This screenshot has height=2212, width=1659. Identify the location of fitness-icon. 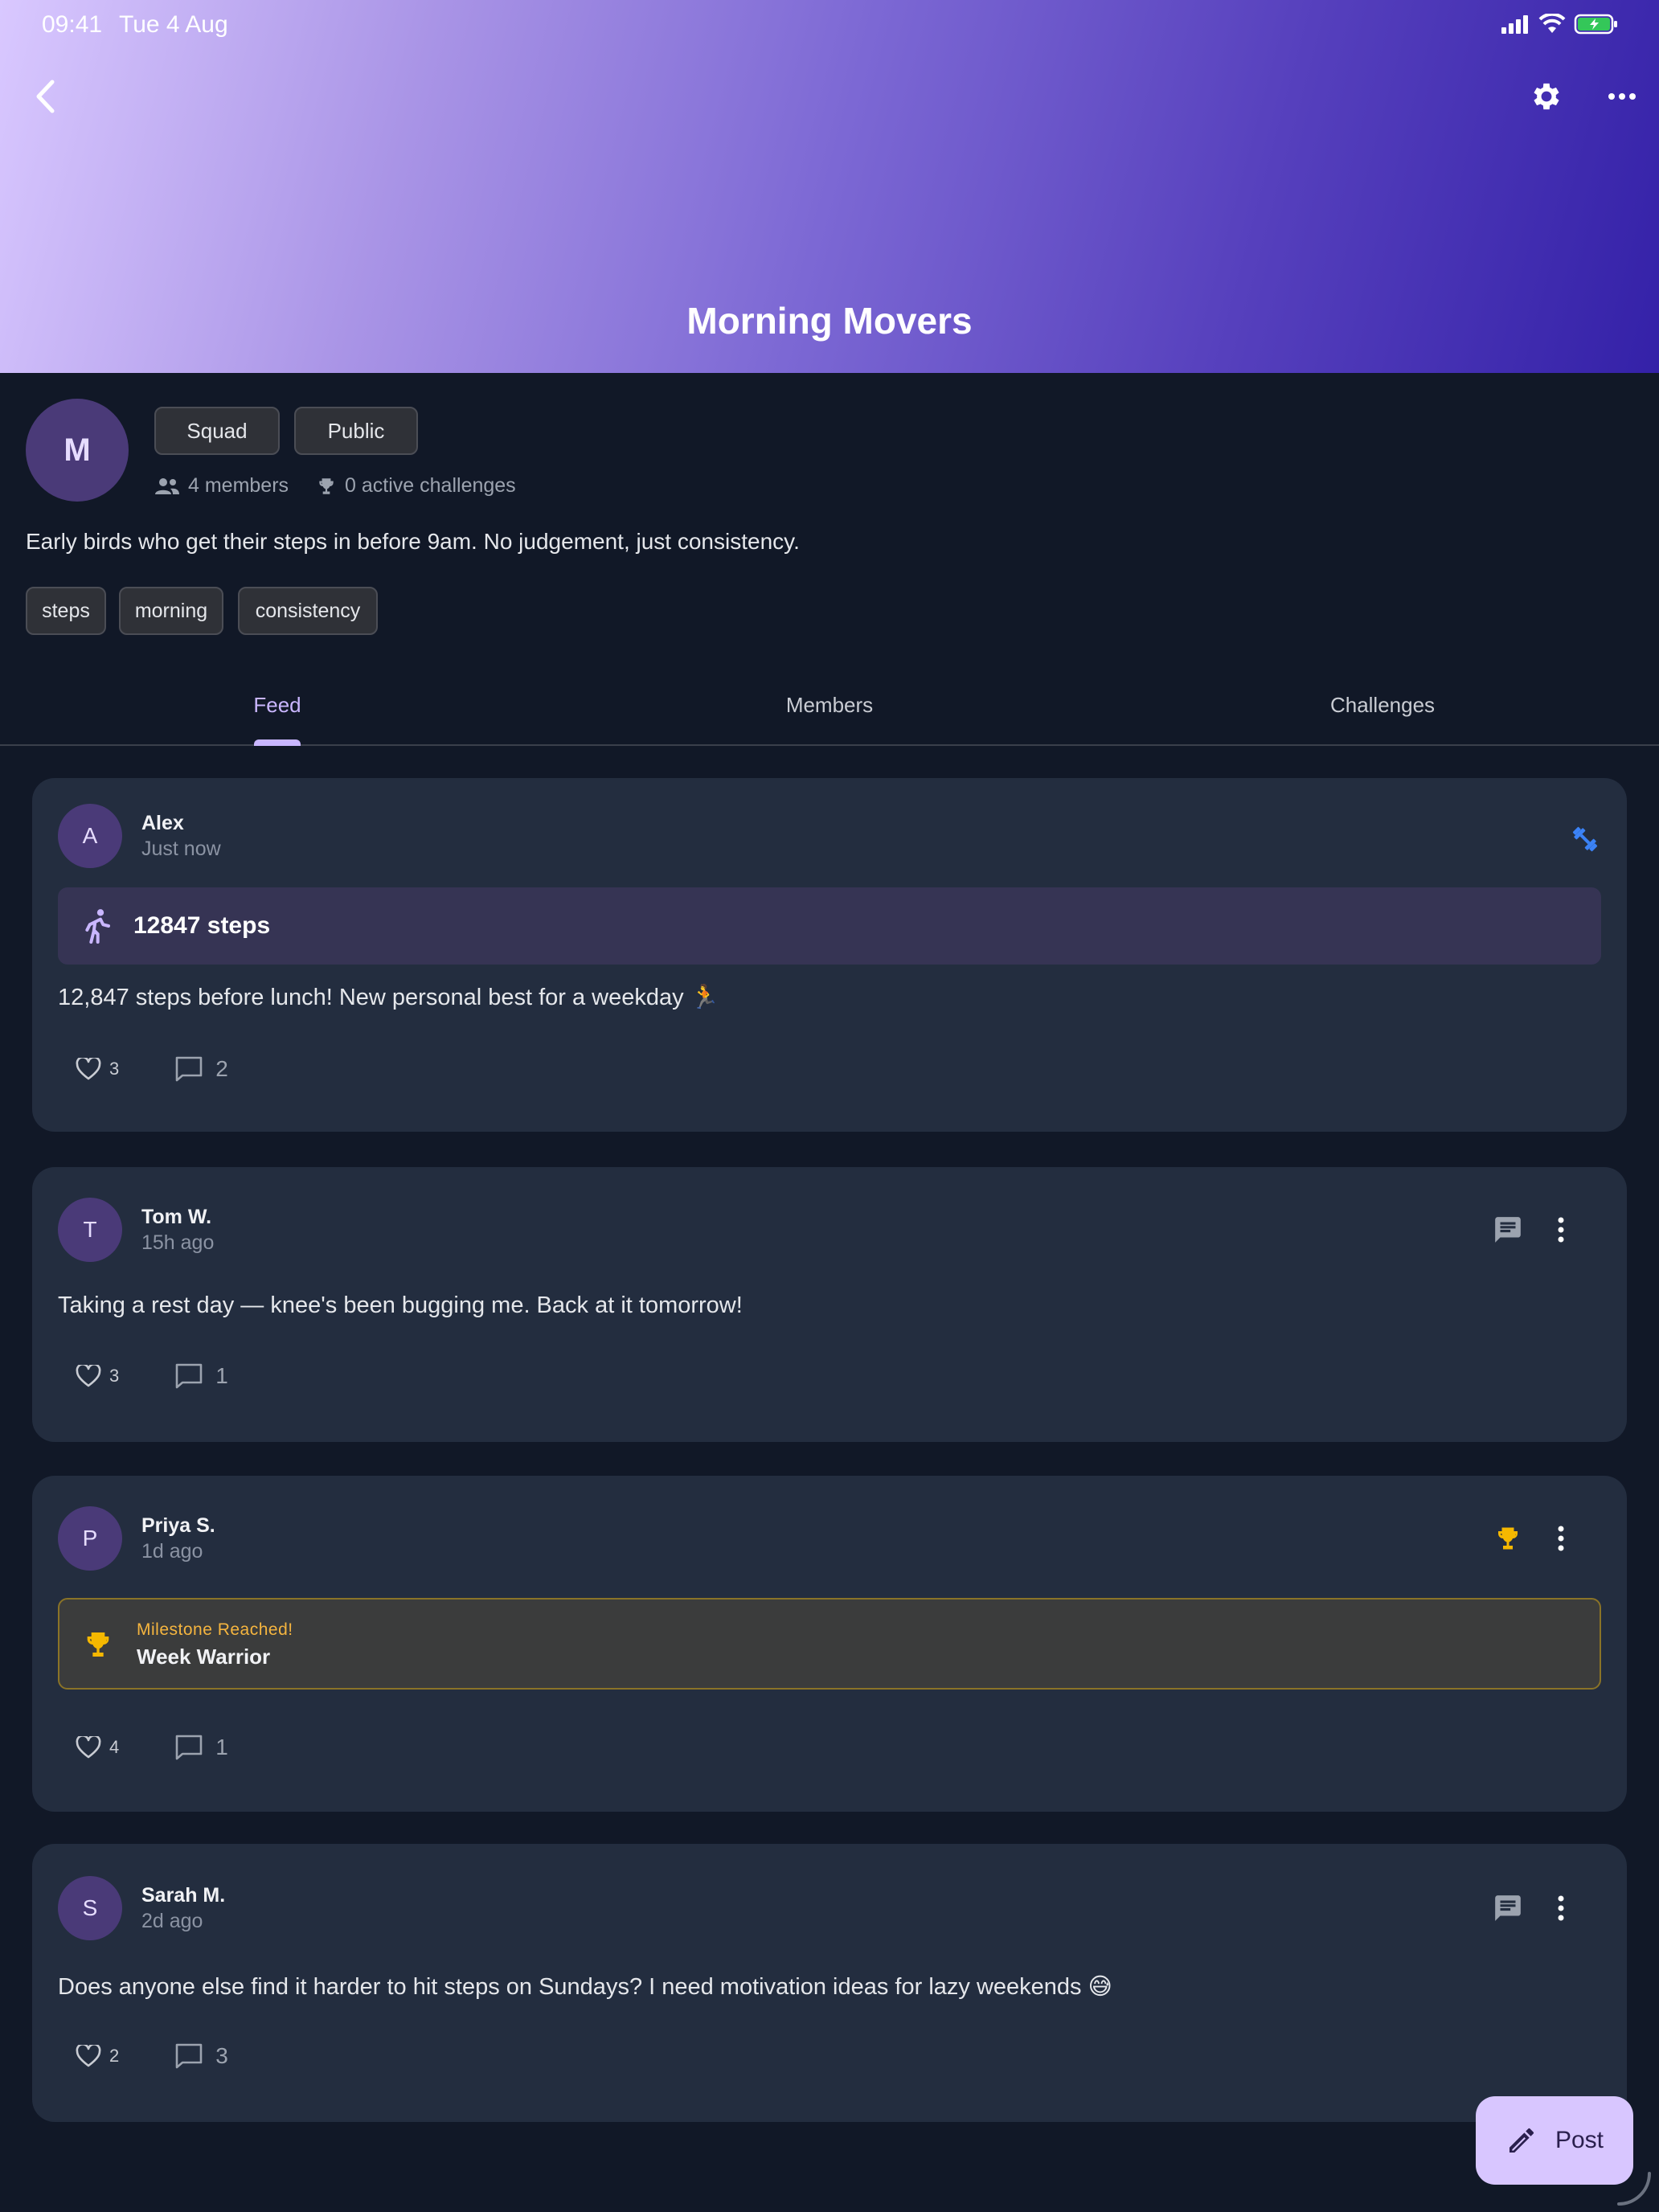
(1585, 839).